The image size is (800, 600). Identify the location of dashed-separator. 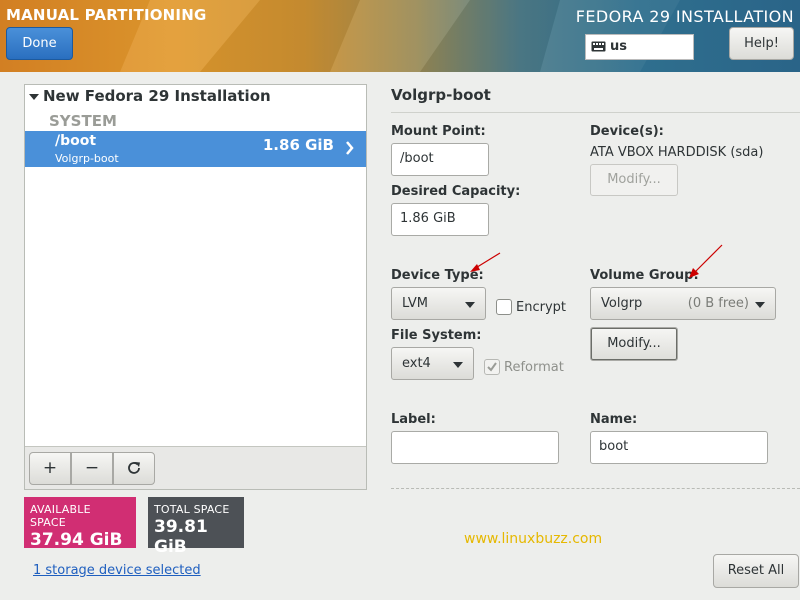
(595, 488).